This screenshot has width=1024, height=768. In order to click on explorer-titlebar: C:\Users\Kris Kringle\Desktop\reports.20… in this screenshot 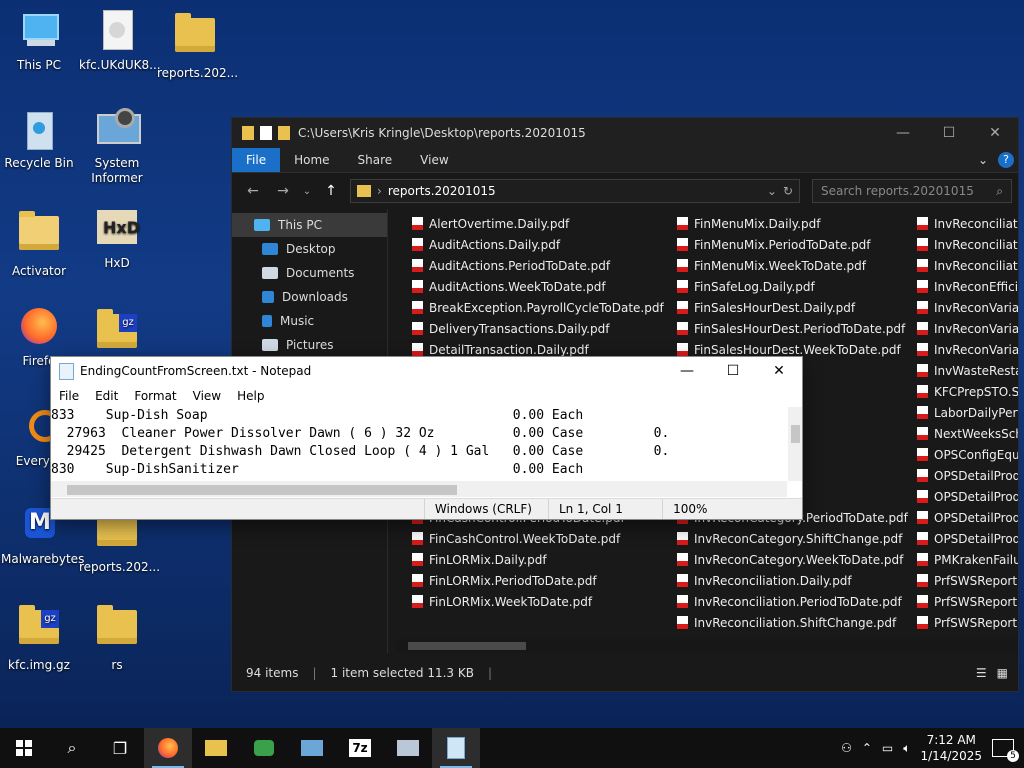, I will do `click(625, 133)`.